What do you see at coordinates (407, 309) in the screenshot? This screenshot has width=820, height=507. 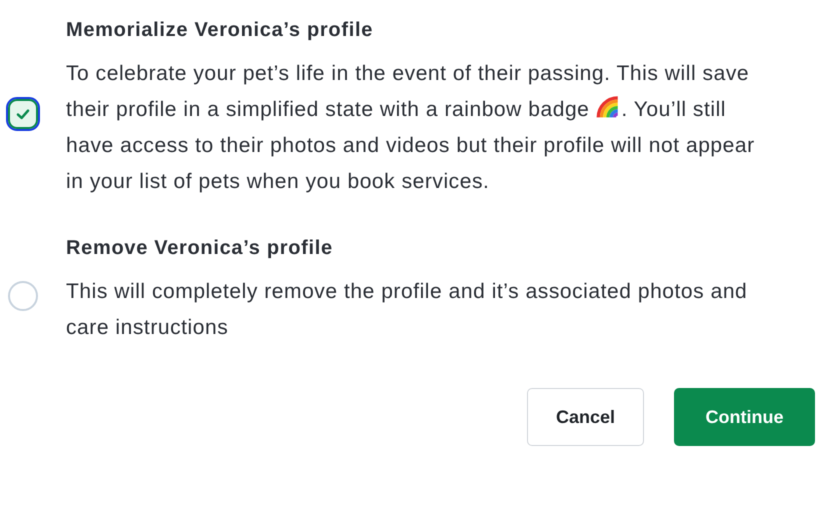 I see `option-description: This will completely remove the profile and it’s associated photos and care instructions` at bounding box center [407, 309].